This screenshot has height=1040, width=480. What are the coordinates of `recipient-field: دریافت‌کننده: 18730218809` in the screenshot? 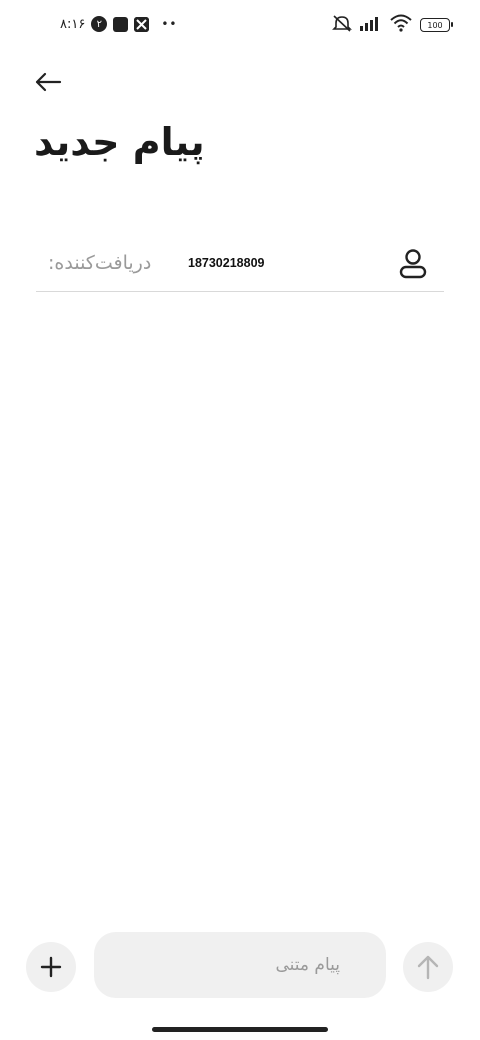 It's located at (240, 263).